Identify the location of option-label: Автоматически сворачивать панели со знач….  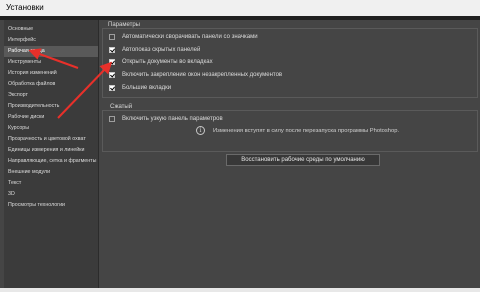
(190, 37).